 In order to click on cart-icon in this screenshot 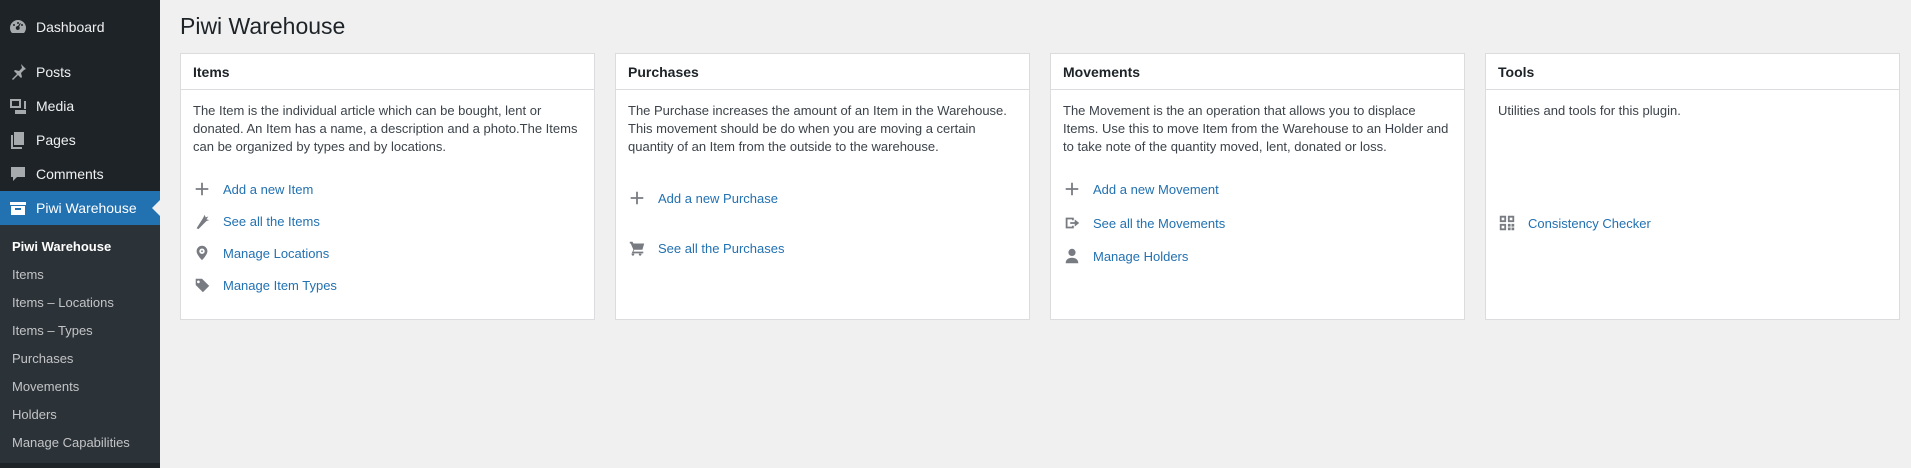, I will do `click(637, 248)`.